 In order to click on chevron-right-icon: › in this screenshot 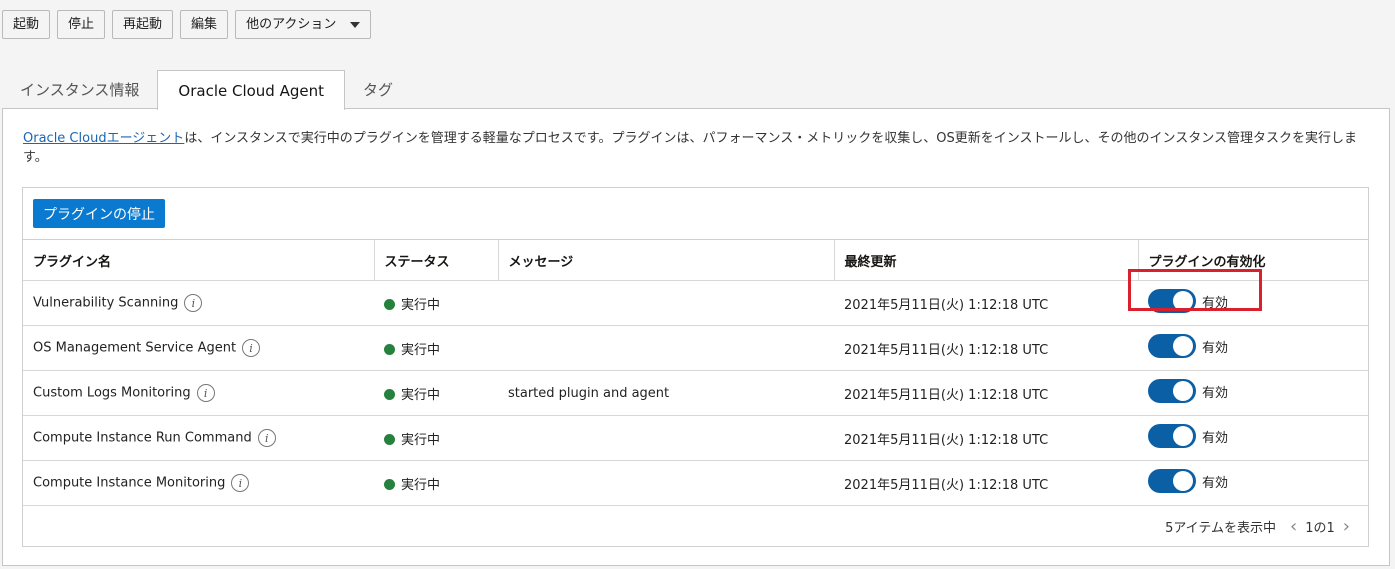, I will do `click(1346, 526)`.